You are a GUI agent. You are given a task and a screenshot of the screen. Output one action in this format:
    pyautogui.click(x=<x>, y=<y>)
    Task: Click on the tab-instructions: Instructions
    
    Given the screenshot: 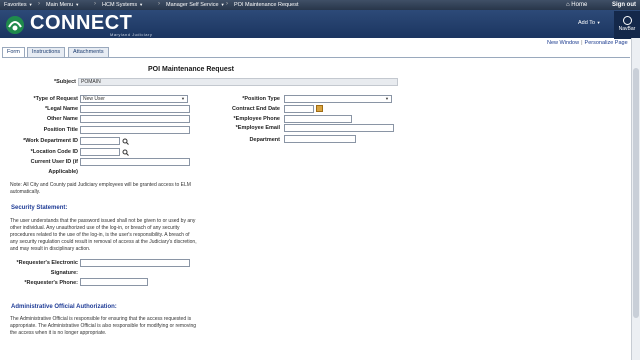 What is the action you would take?
    pyautogui.click(x=46, y=52)
    